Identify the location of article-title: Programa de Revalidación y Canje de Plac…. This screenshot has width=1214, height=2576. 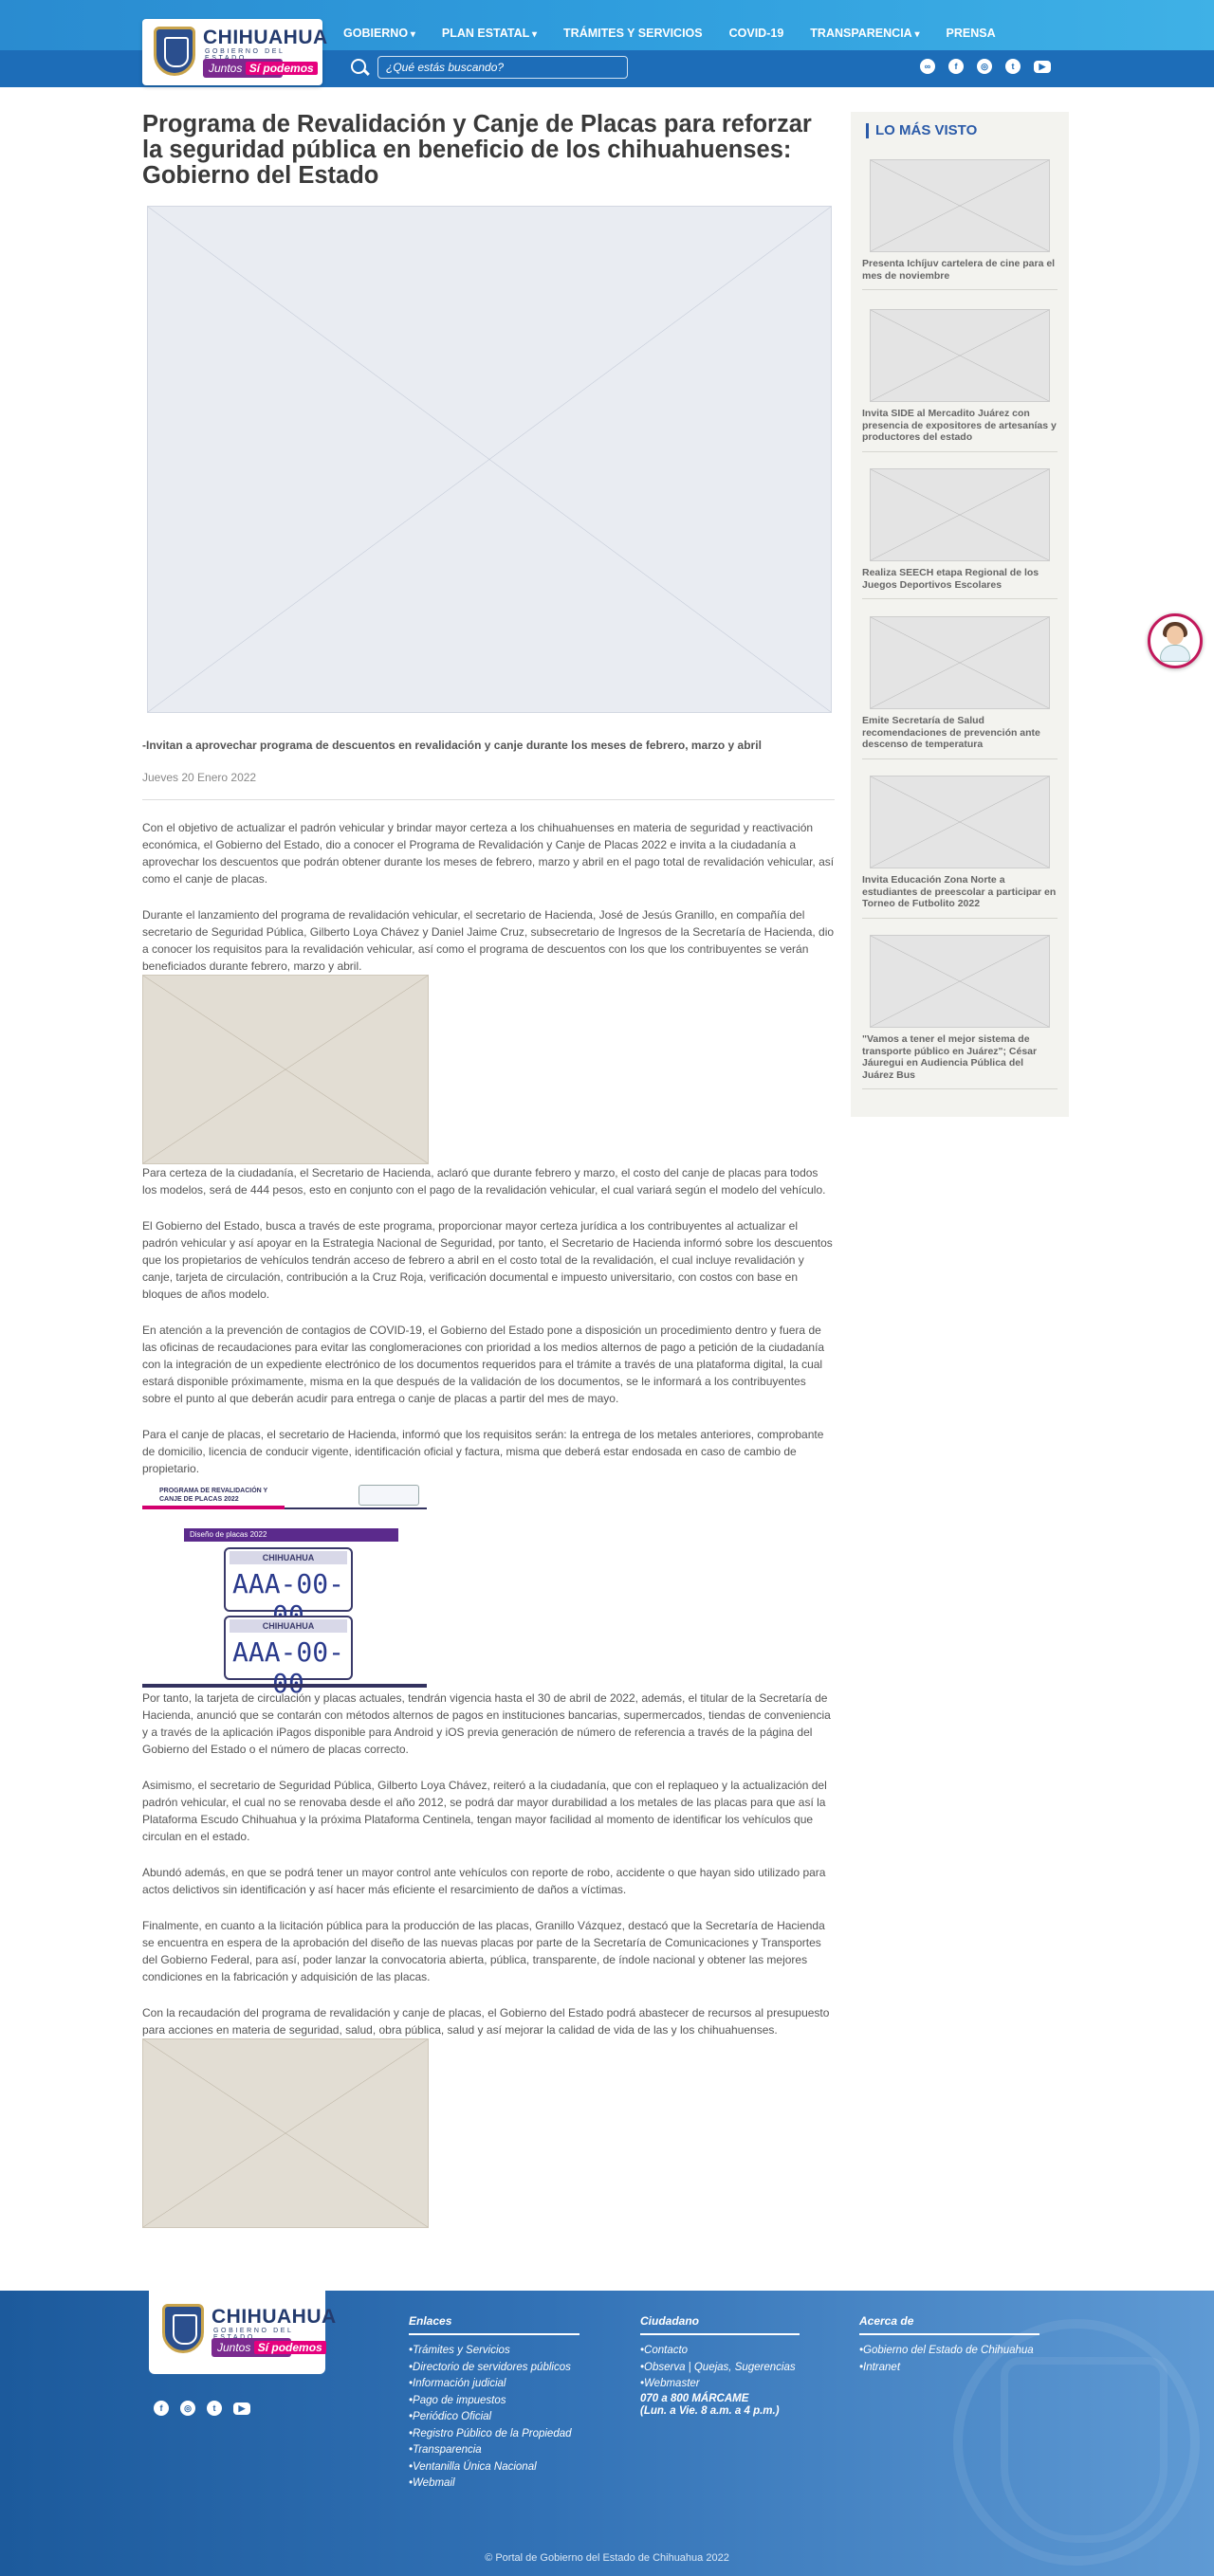
(477, 150).